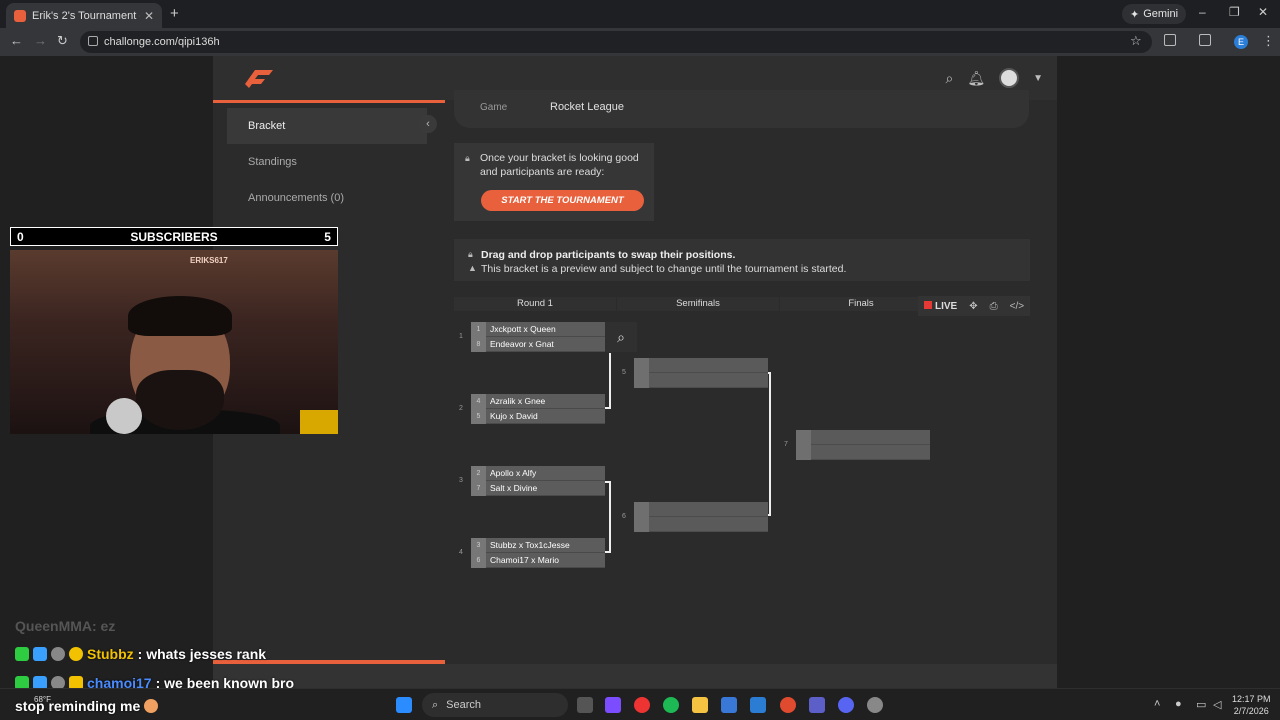 This screenshot has height=720, width=1280. What do you see at coordinates (1202, 12) in the screenshot?
I see `minimize-icon: –` at bounding box center [1202, 12].